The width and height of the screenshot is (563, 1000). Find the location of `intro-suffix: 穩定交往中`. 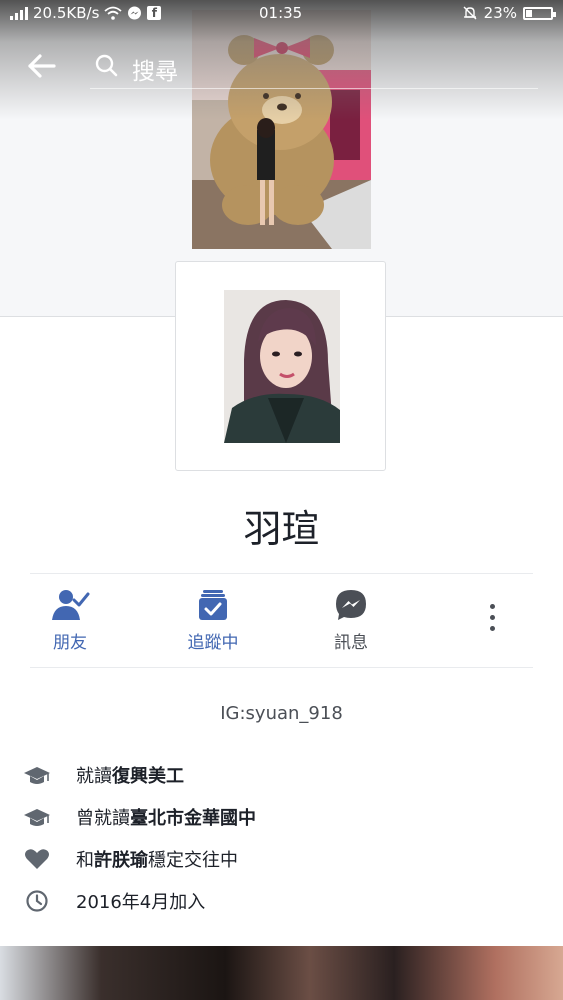

intro-suffix: 穩定交往中 is located at coordinates (193, 860).